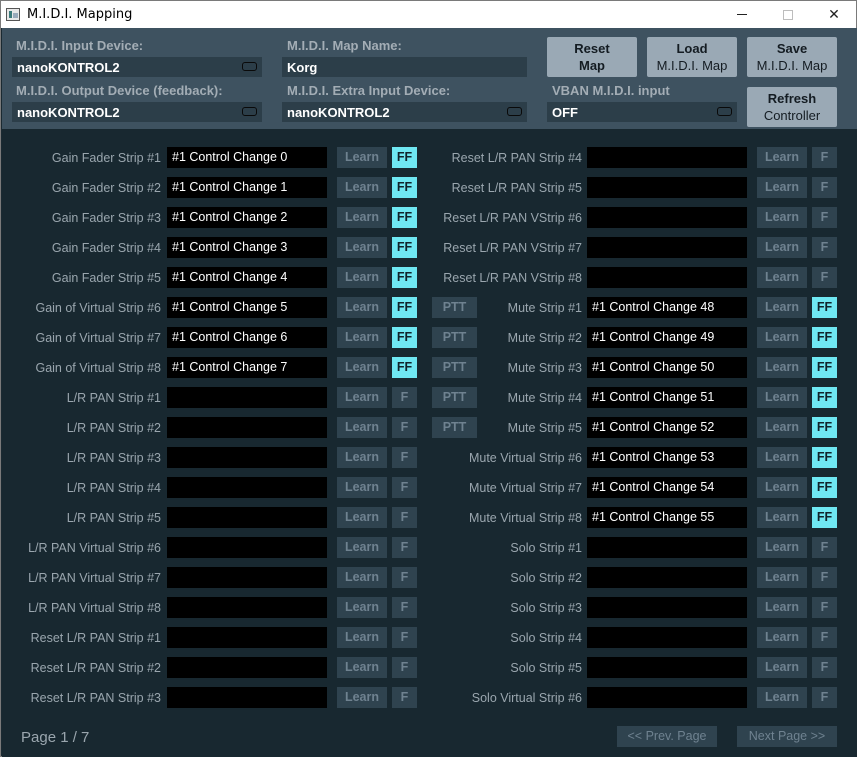 This screenshot has height=757, width=857. Describe the element at coordinates (667, 736) in the screenshot. I see `prev-page-button: << Prev. Page` at that location.